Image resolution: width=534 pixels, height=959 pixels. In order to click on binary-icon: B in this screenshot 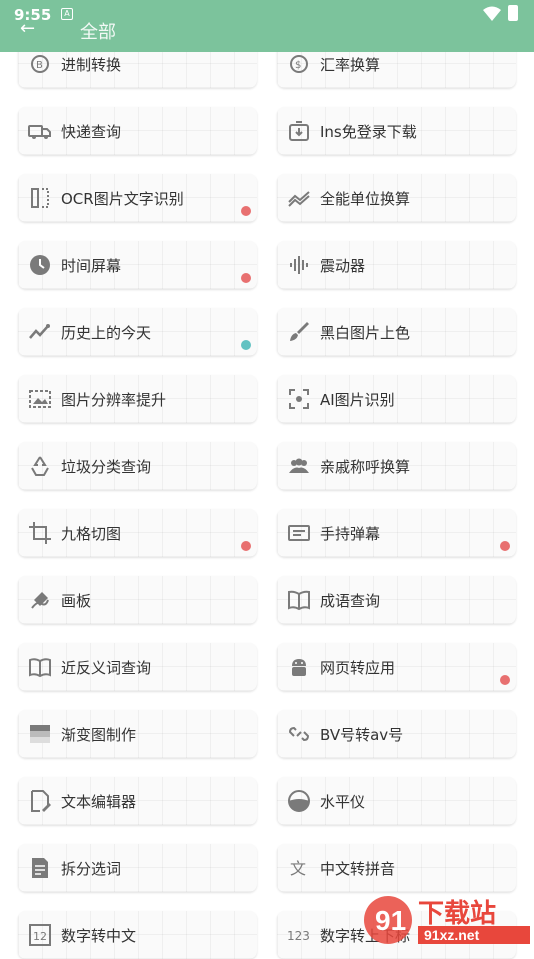, I will do `click(40, 64)`.